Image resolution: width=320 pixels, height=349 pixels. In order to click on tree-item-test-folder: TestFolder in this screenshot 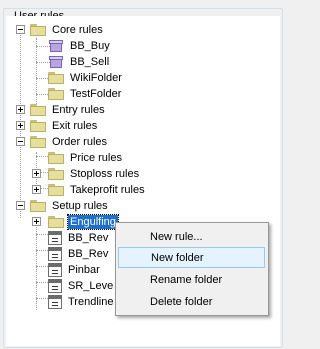, I will do `click(85, 94)`.